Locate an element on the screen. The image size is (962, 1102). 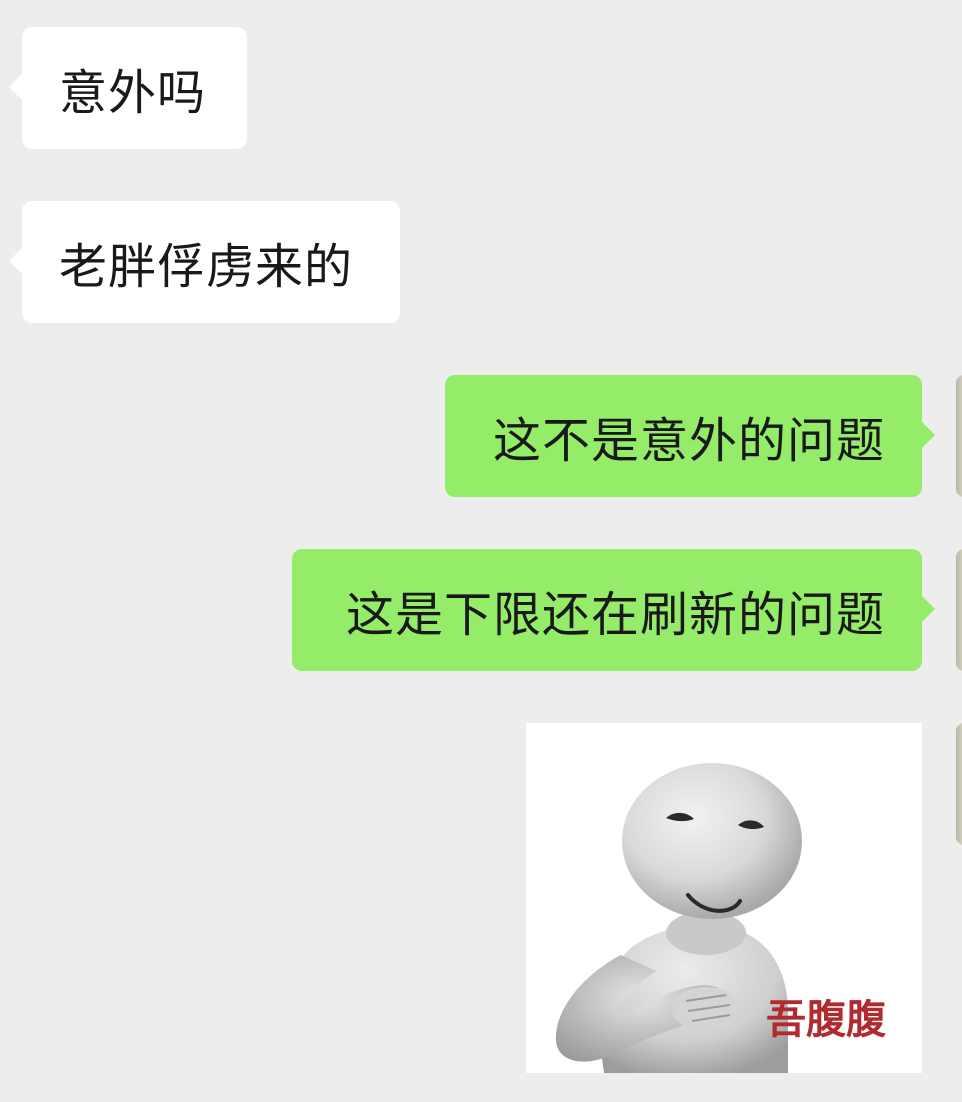
outgoing-message-bubble: 这是下限还在刷新的问题 is located at coordinates (613, 610).